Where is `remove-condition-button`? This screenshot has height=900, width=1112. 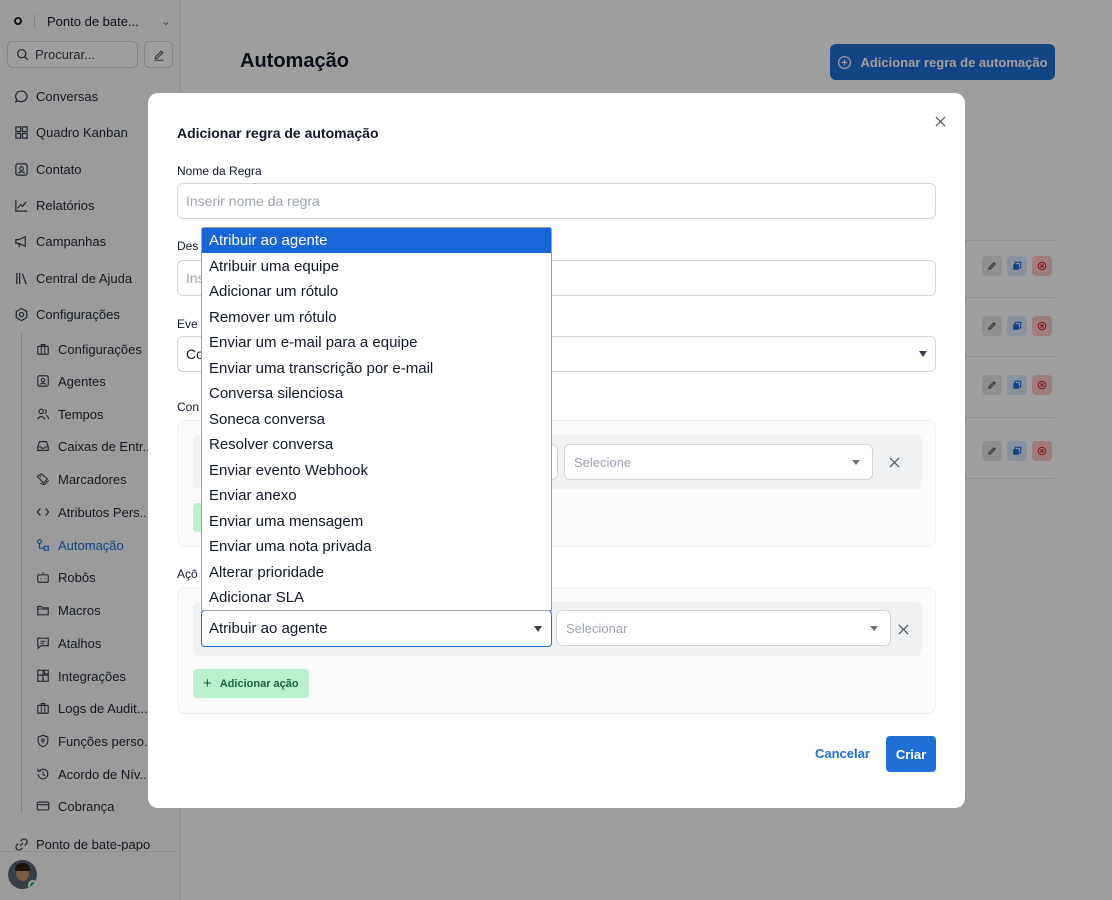
remove-condition-button is located at coordinates (894, 462).